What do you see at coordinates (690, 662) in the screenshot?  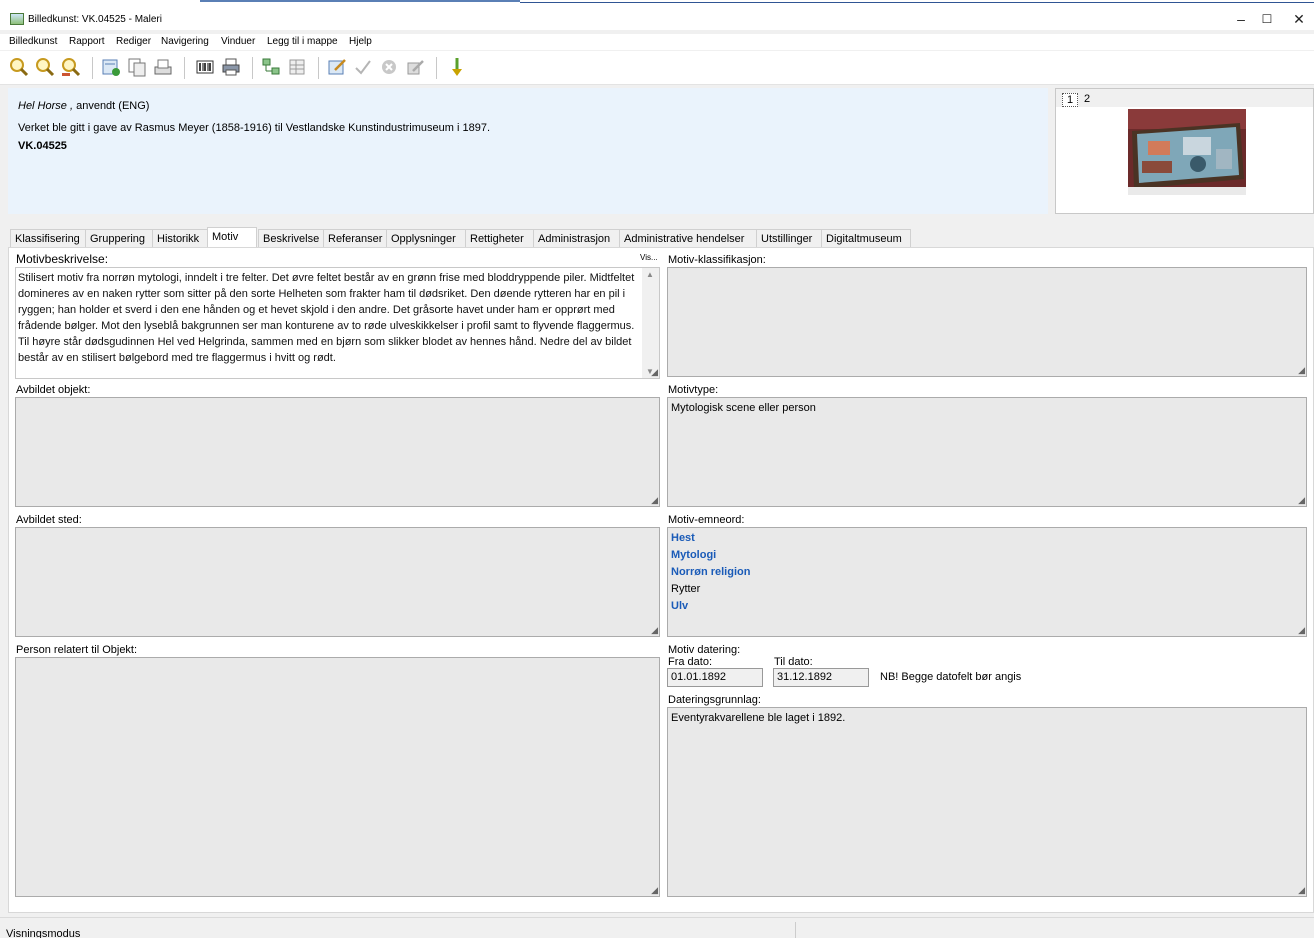 I see `fra-dato-label: Fra dato:` at bounding box center [690, 662].